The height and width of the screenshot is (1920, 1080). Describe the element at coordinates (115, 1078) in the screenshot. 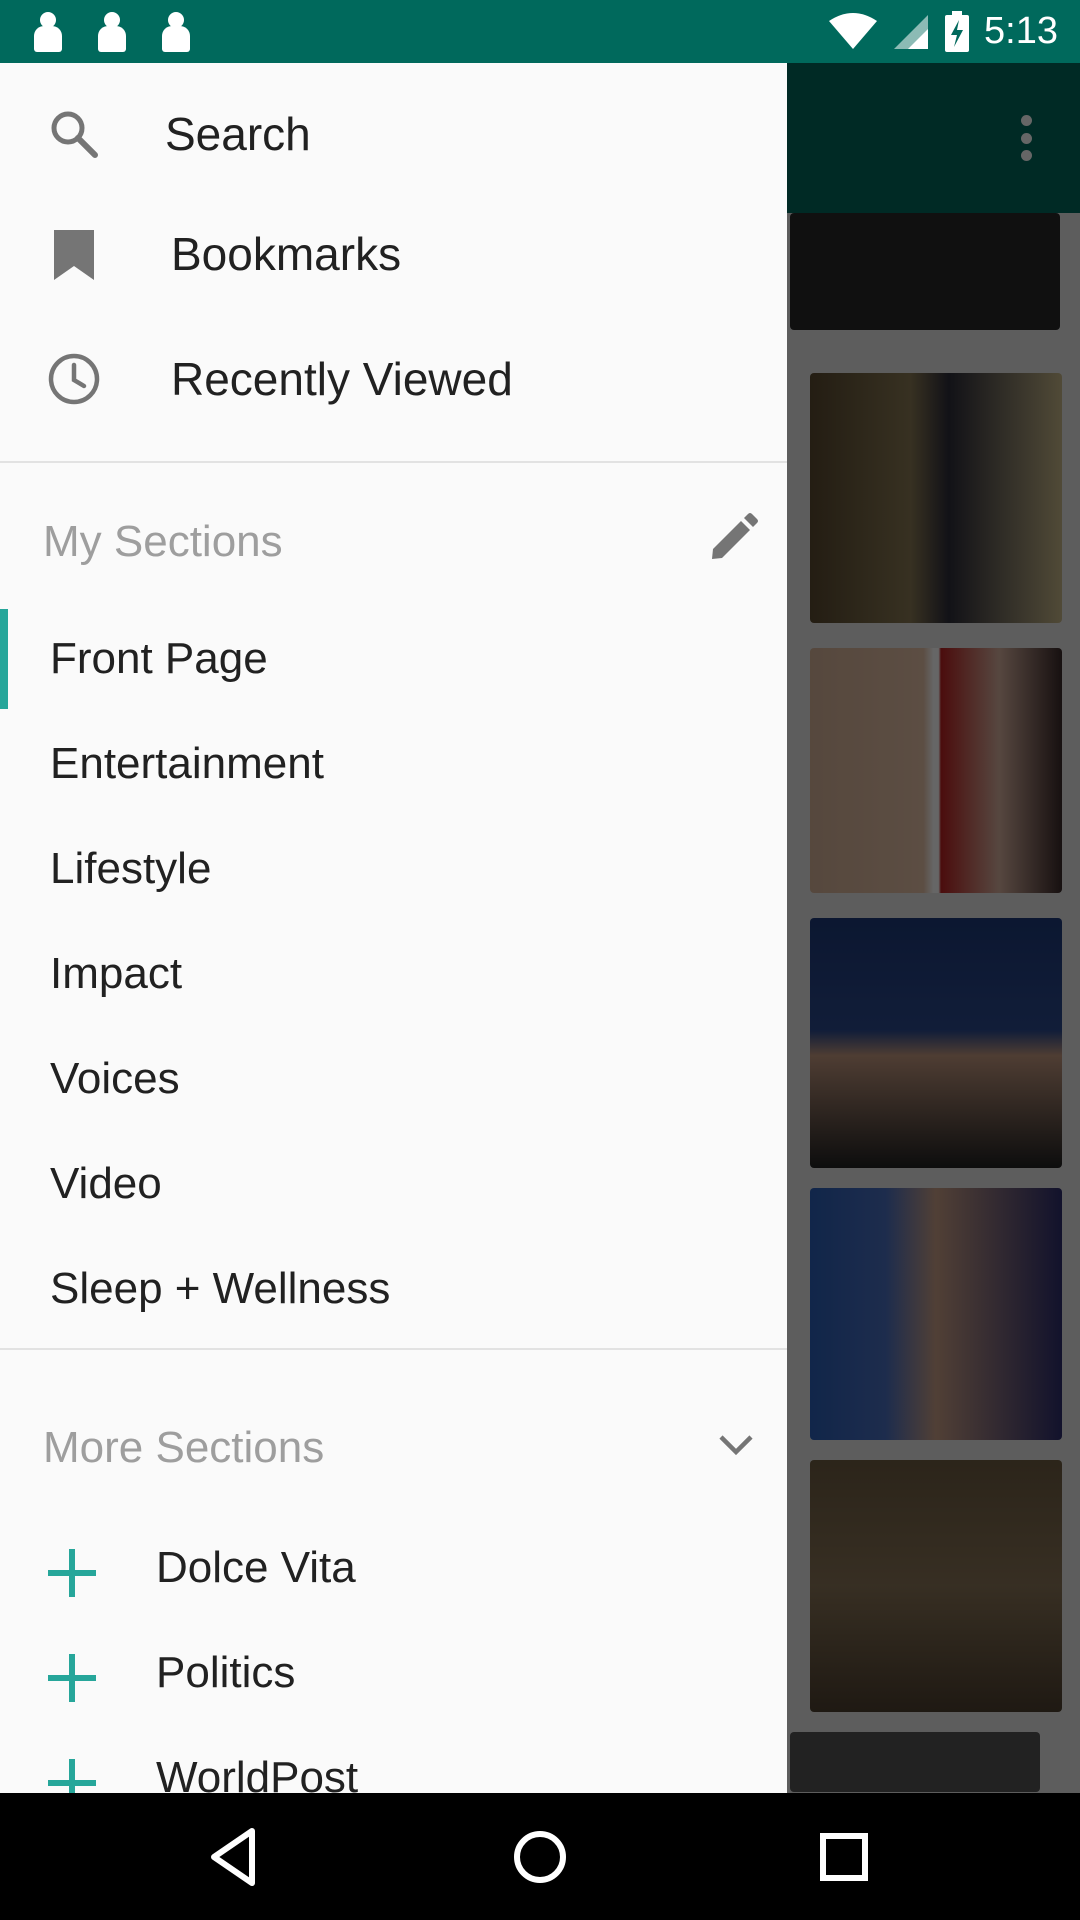

I see `section-label: Voices` at that location.